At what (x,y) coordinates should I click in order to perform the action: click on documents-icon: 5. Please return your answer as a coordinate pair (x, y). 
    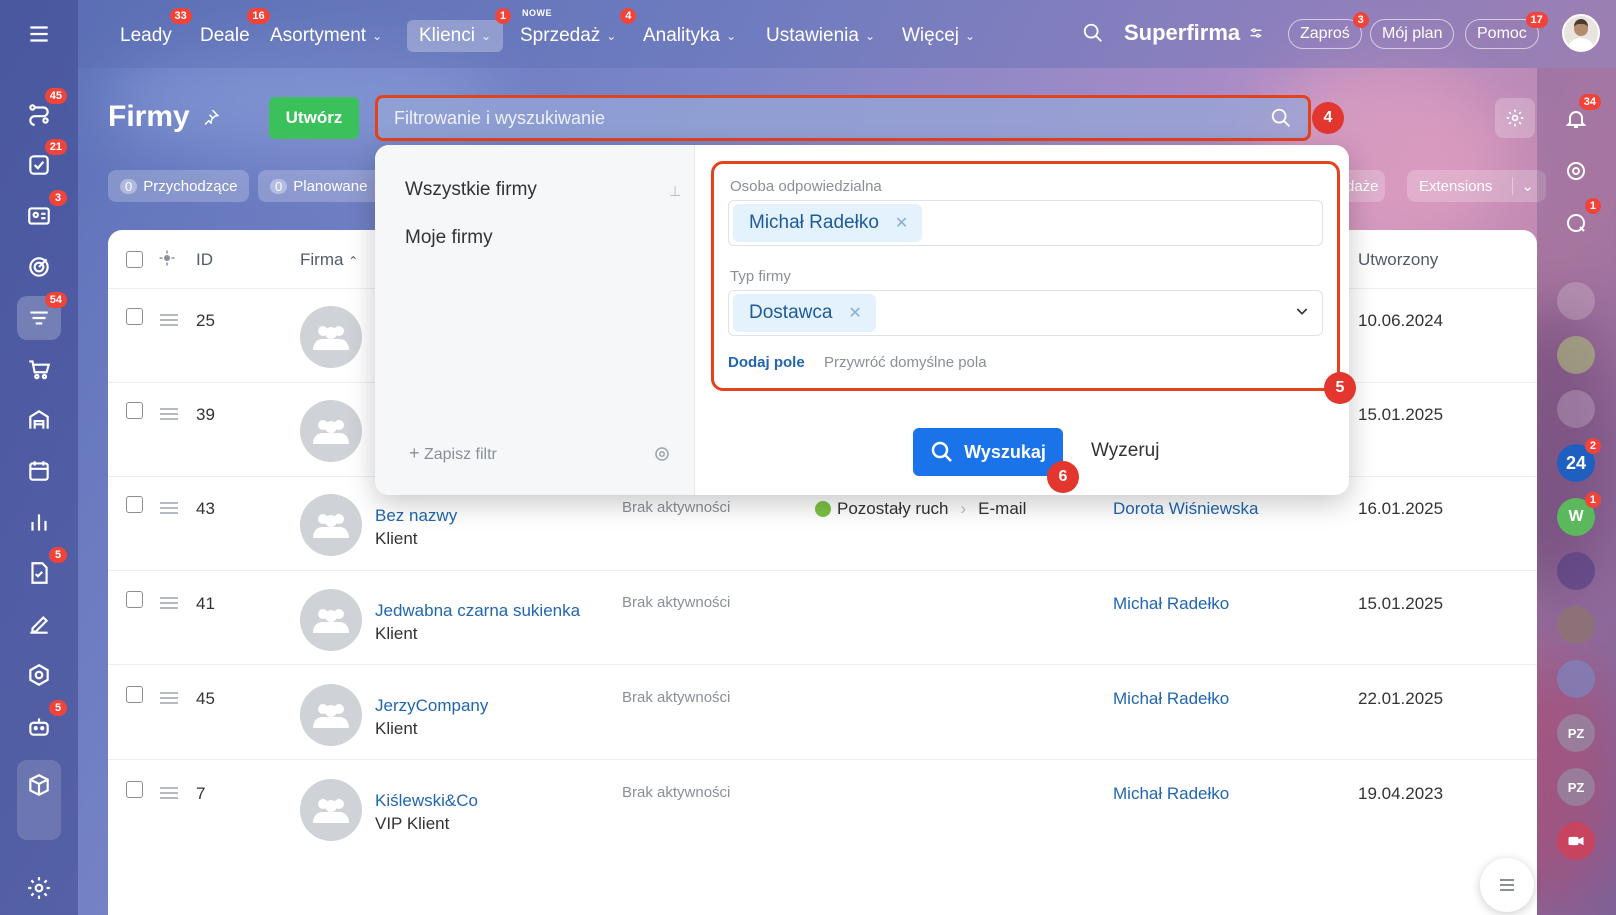
    Looking at the image, I should click on (42, 571).